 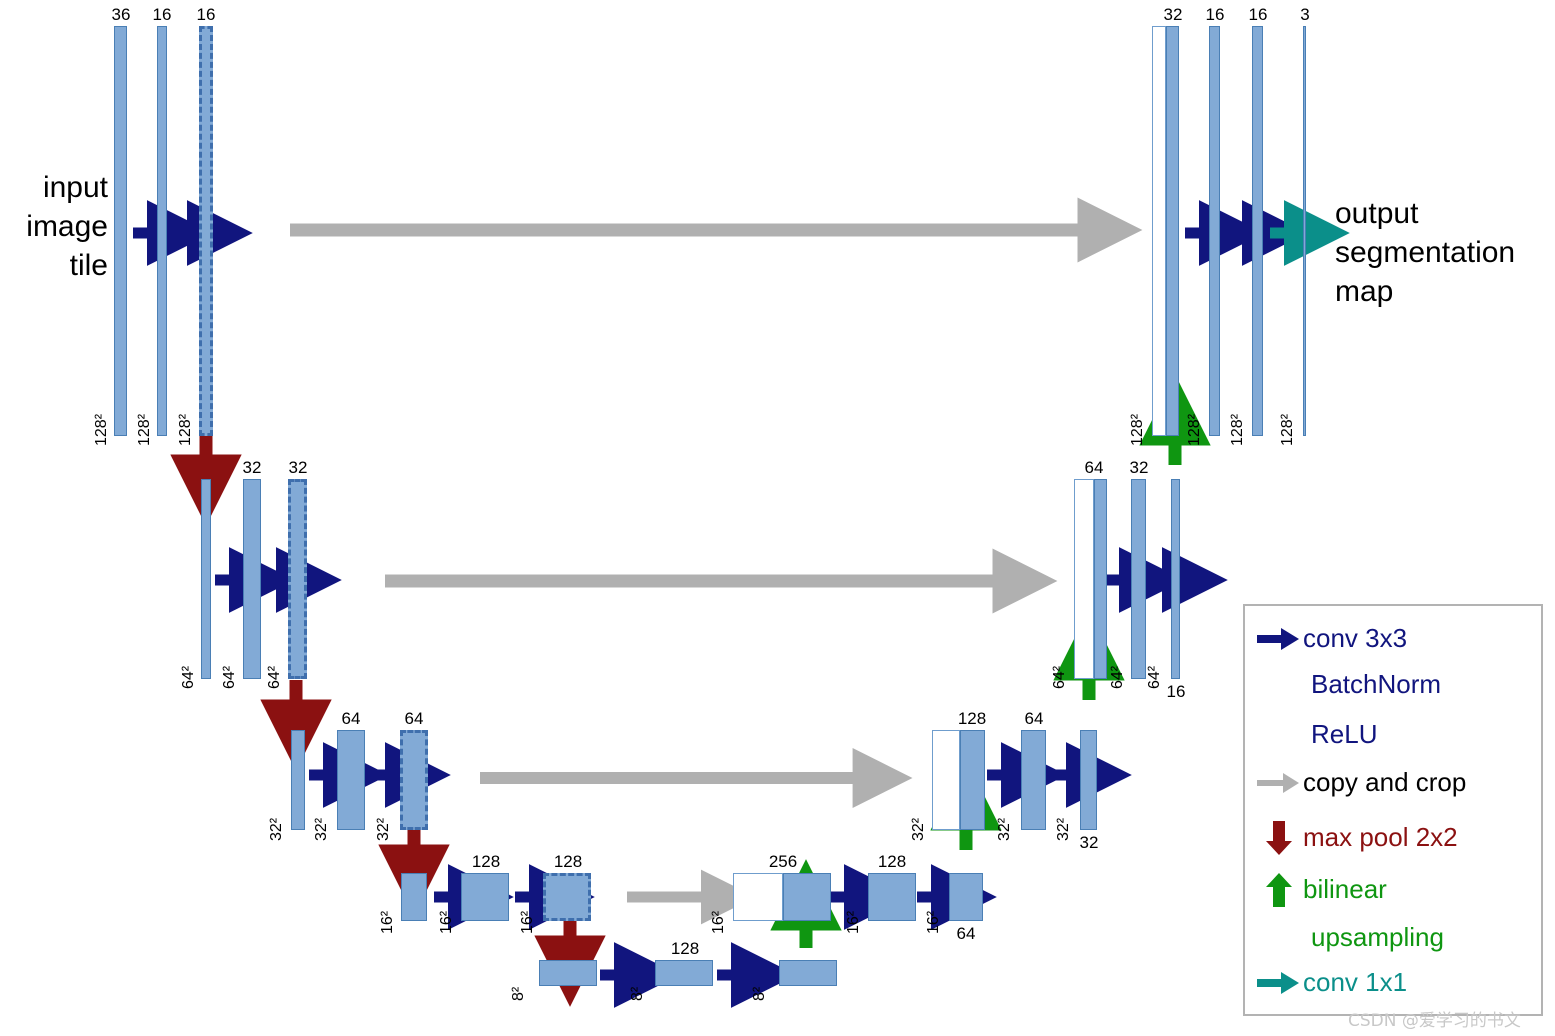 I want to click on block-enc64-b-channels: 32, so click(x=252, y=467).